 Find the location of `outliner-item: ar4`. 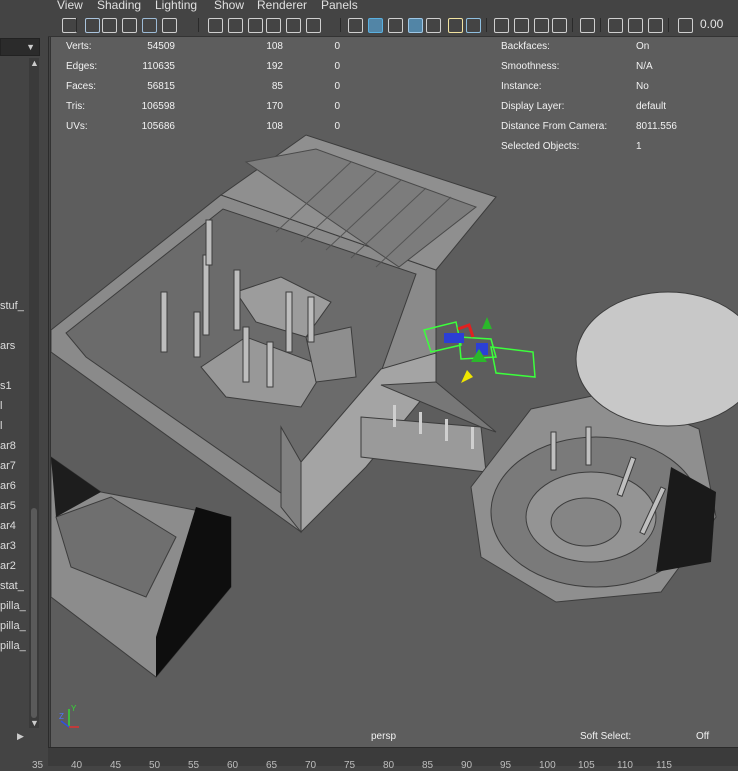

outliner-item: ar4 is located at coordinates (14, 526).